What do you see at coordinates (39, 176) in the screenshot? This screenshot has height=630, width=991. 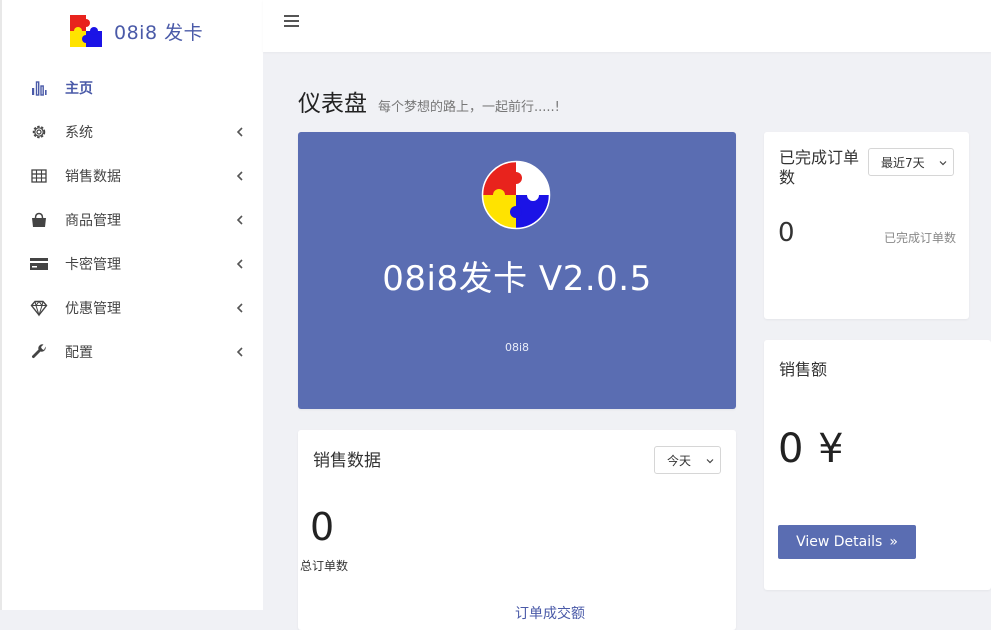 I see `table-icon` at bounding box center [39, 176].